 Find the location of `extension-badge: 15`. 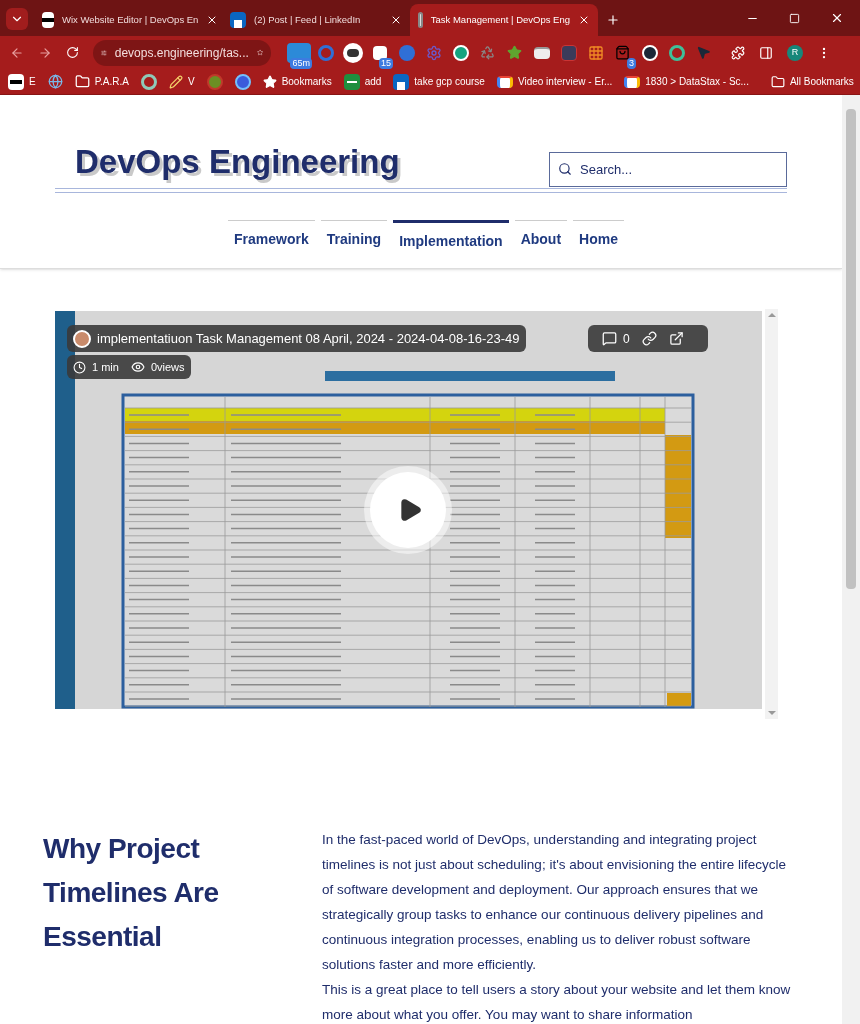

extension-badge: 15 is located at coordinates (386, 63).